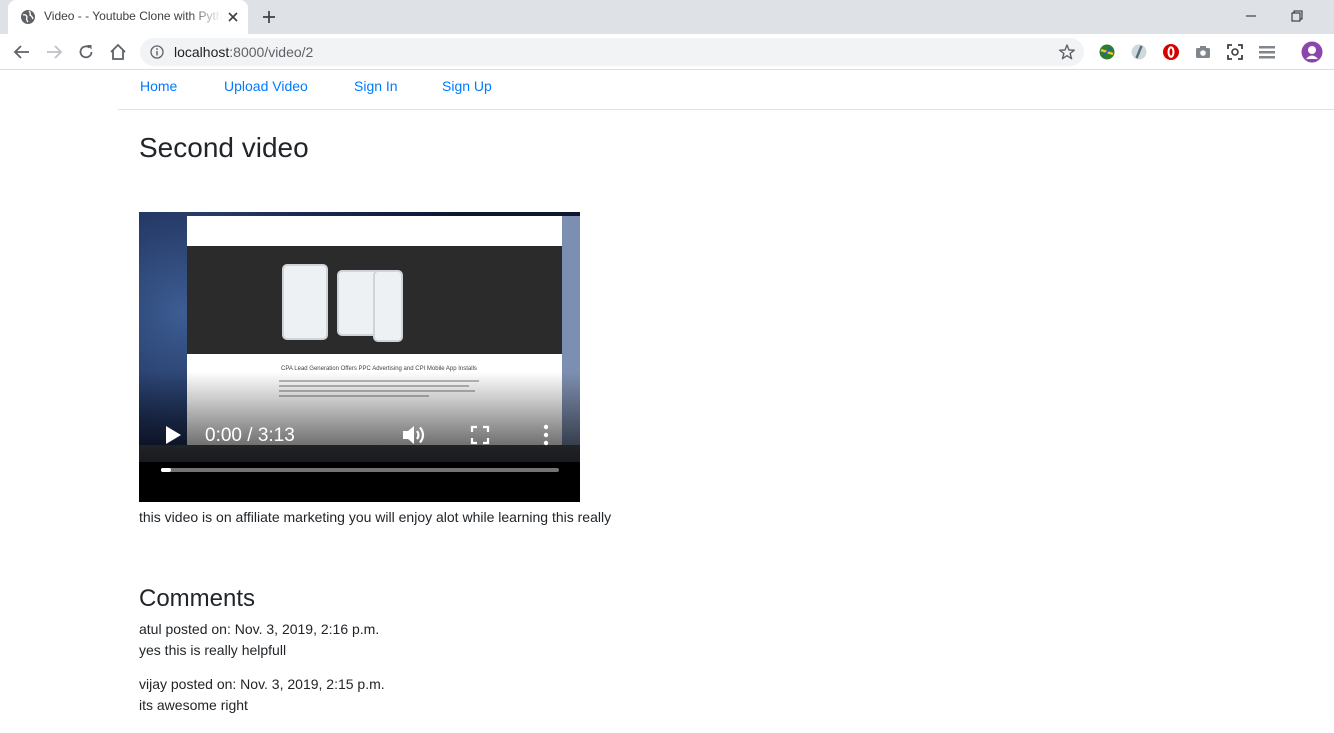 The image size is (1334, 733). Describe the element at coordinates (1312, 52) in the screenshot. I see `profile-avatar-icon` at that location.